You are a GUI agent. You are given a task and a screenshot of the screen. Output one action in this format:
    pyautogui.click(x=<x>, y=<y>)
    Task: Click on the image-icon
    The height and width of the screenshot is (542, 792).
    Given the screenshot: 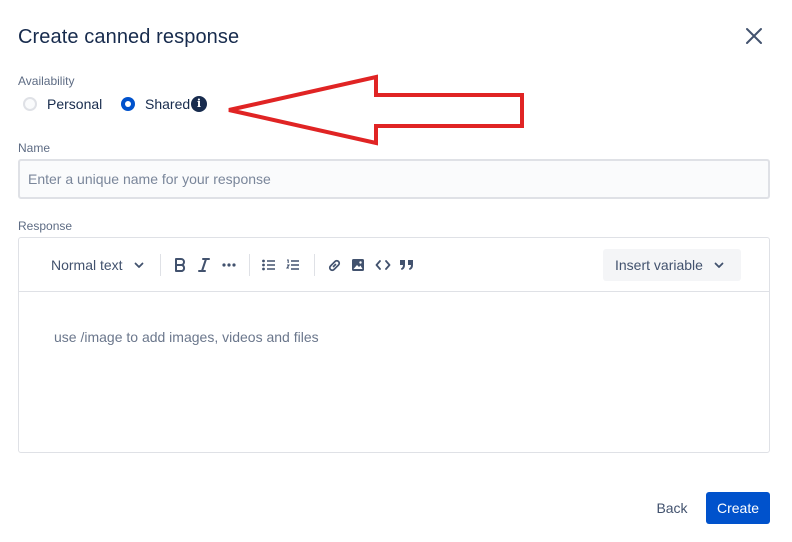 What is the action you would take?
    pyautogui.click(x=358, y=265)
    